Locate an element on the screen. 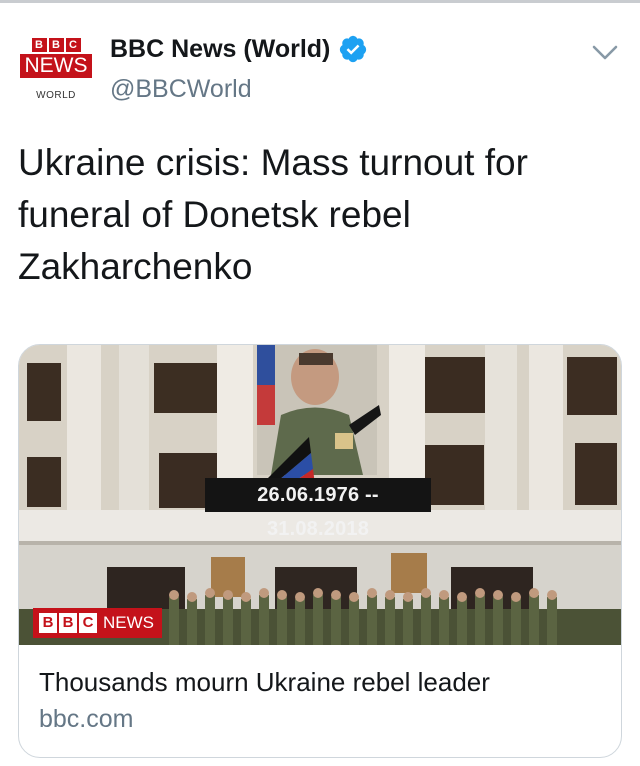 The height and width of the screenshot is (766, 640). verified-badge-icon is located at coordinates (353, 49).